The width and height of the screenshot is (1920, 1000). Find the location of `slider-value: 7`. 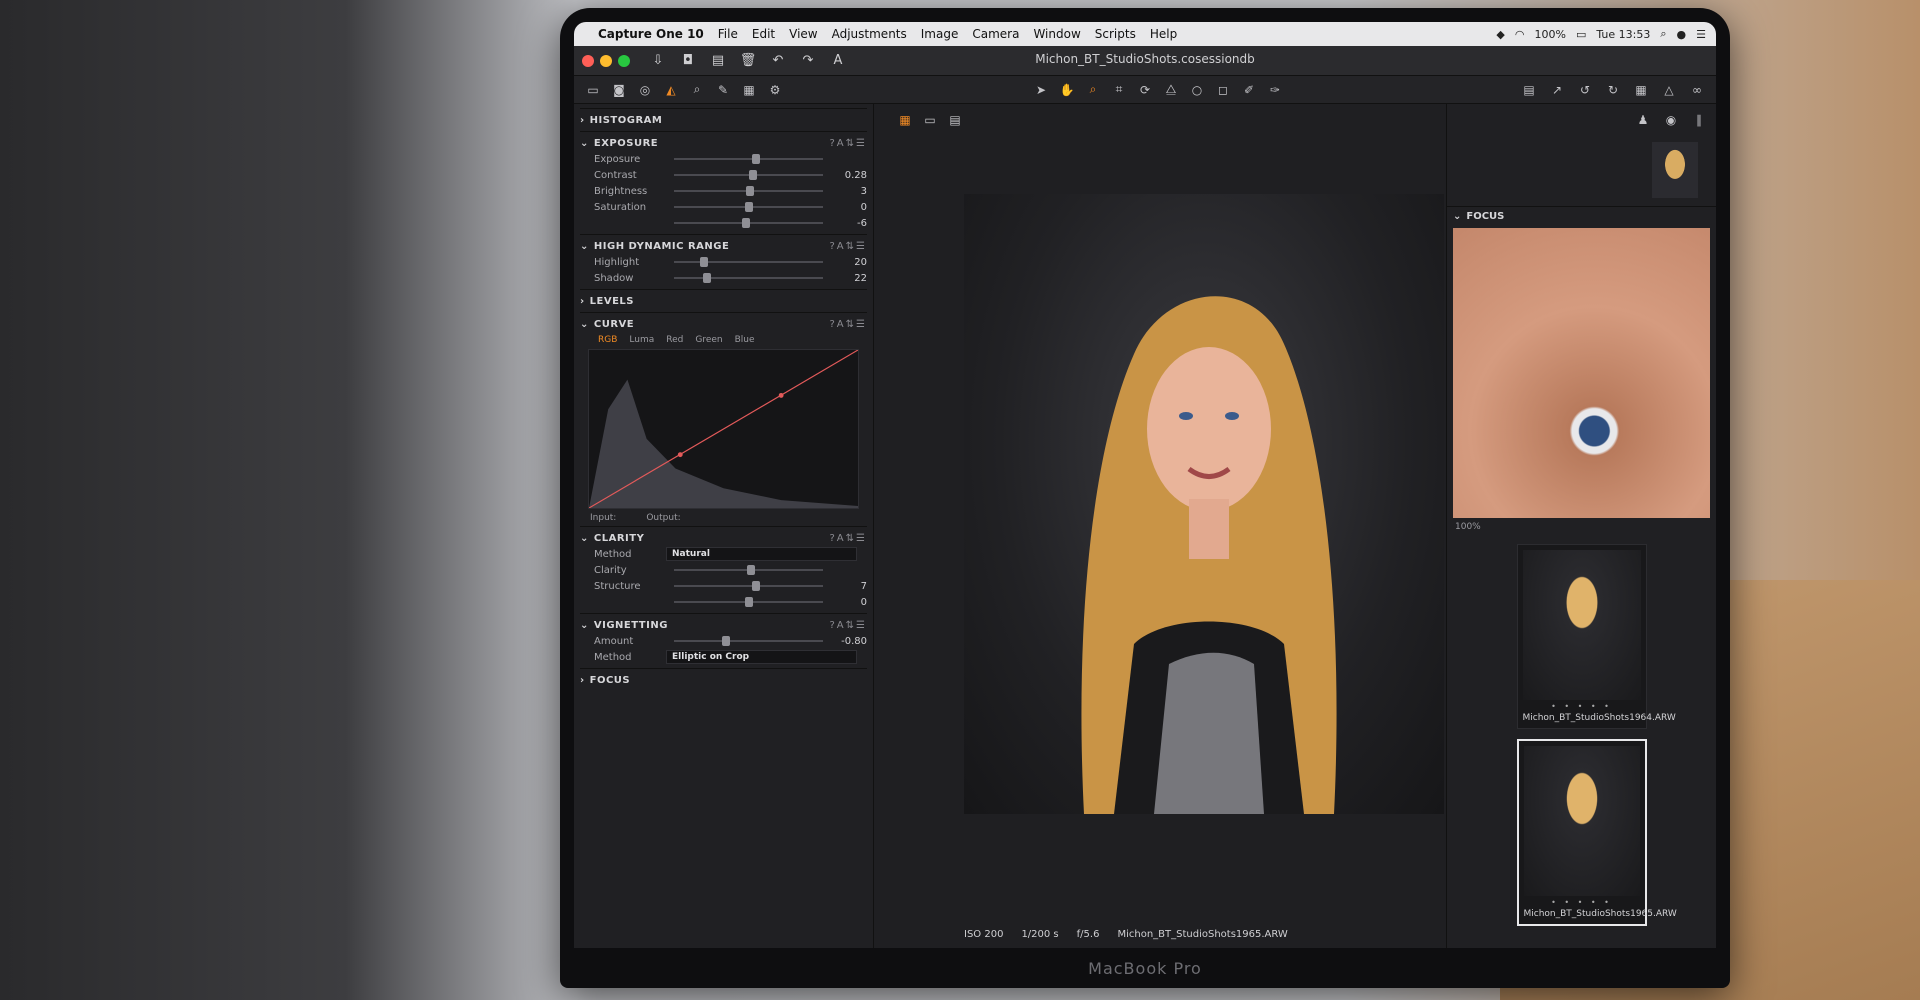

slider-value: 7 is located at coordinates (849, 586).